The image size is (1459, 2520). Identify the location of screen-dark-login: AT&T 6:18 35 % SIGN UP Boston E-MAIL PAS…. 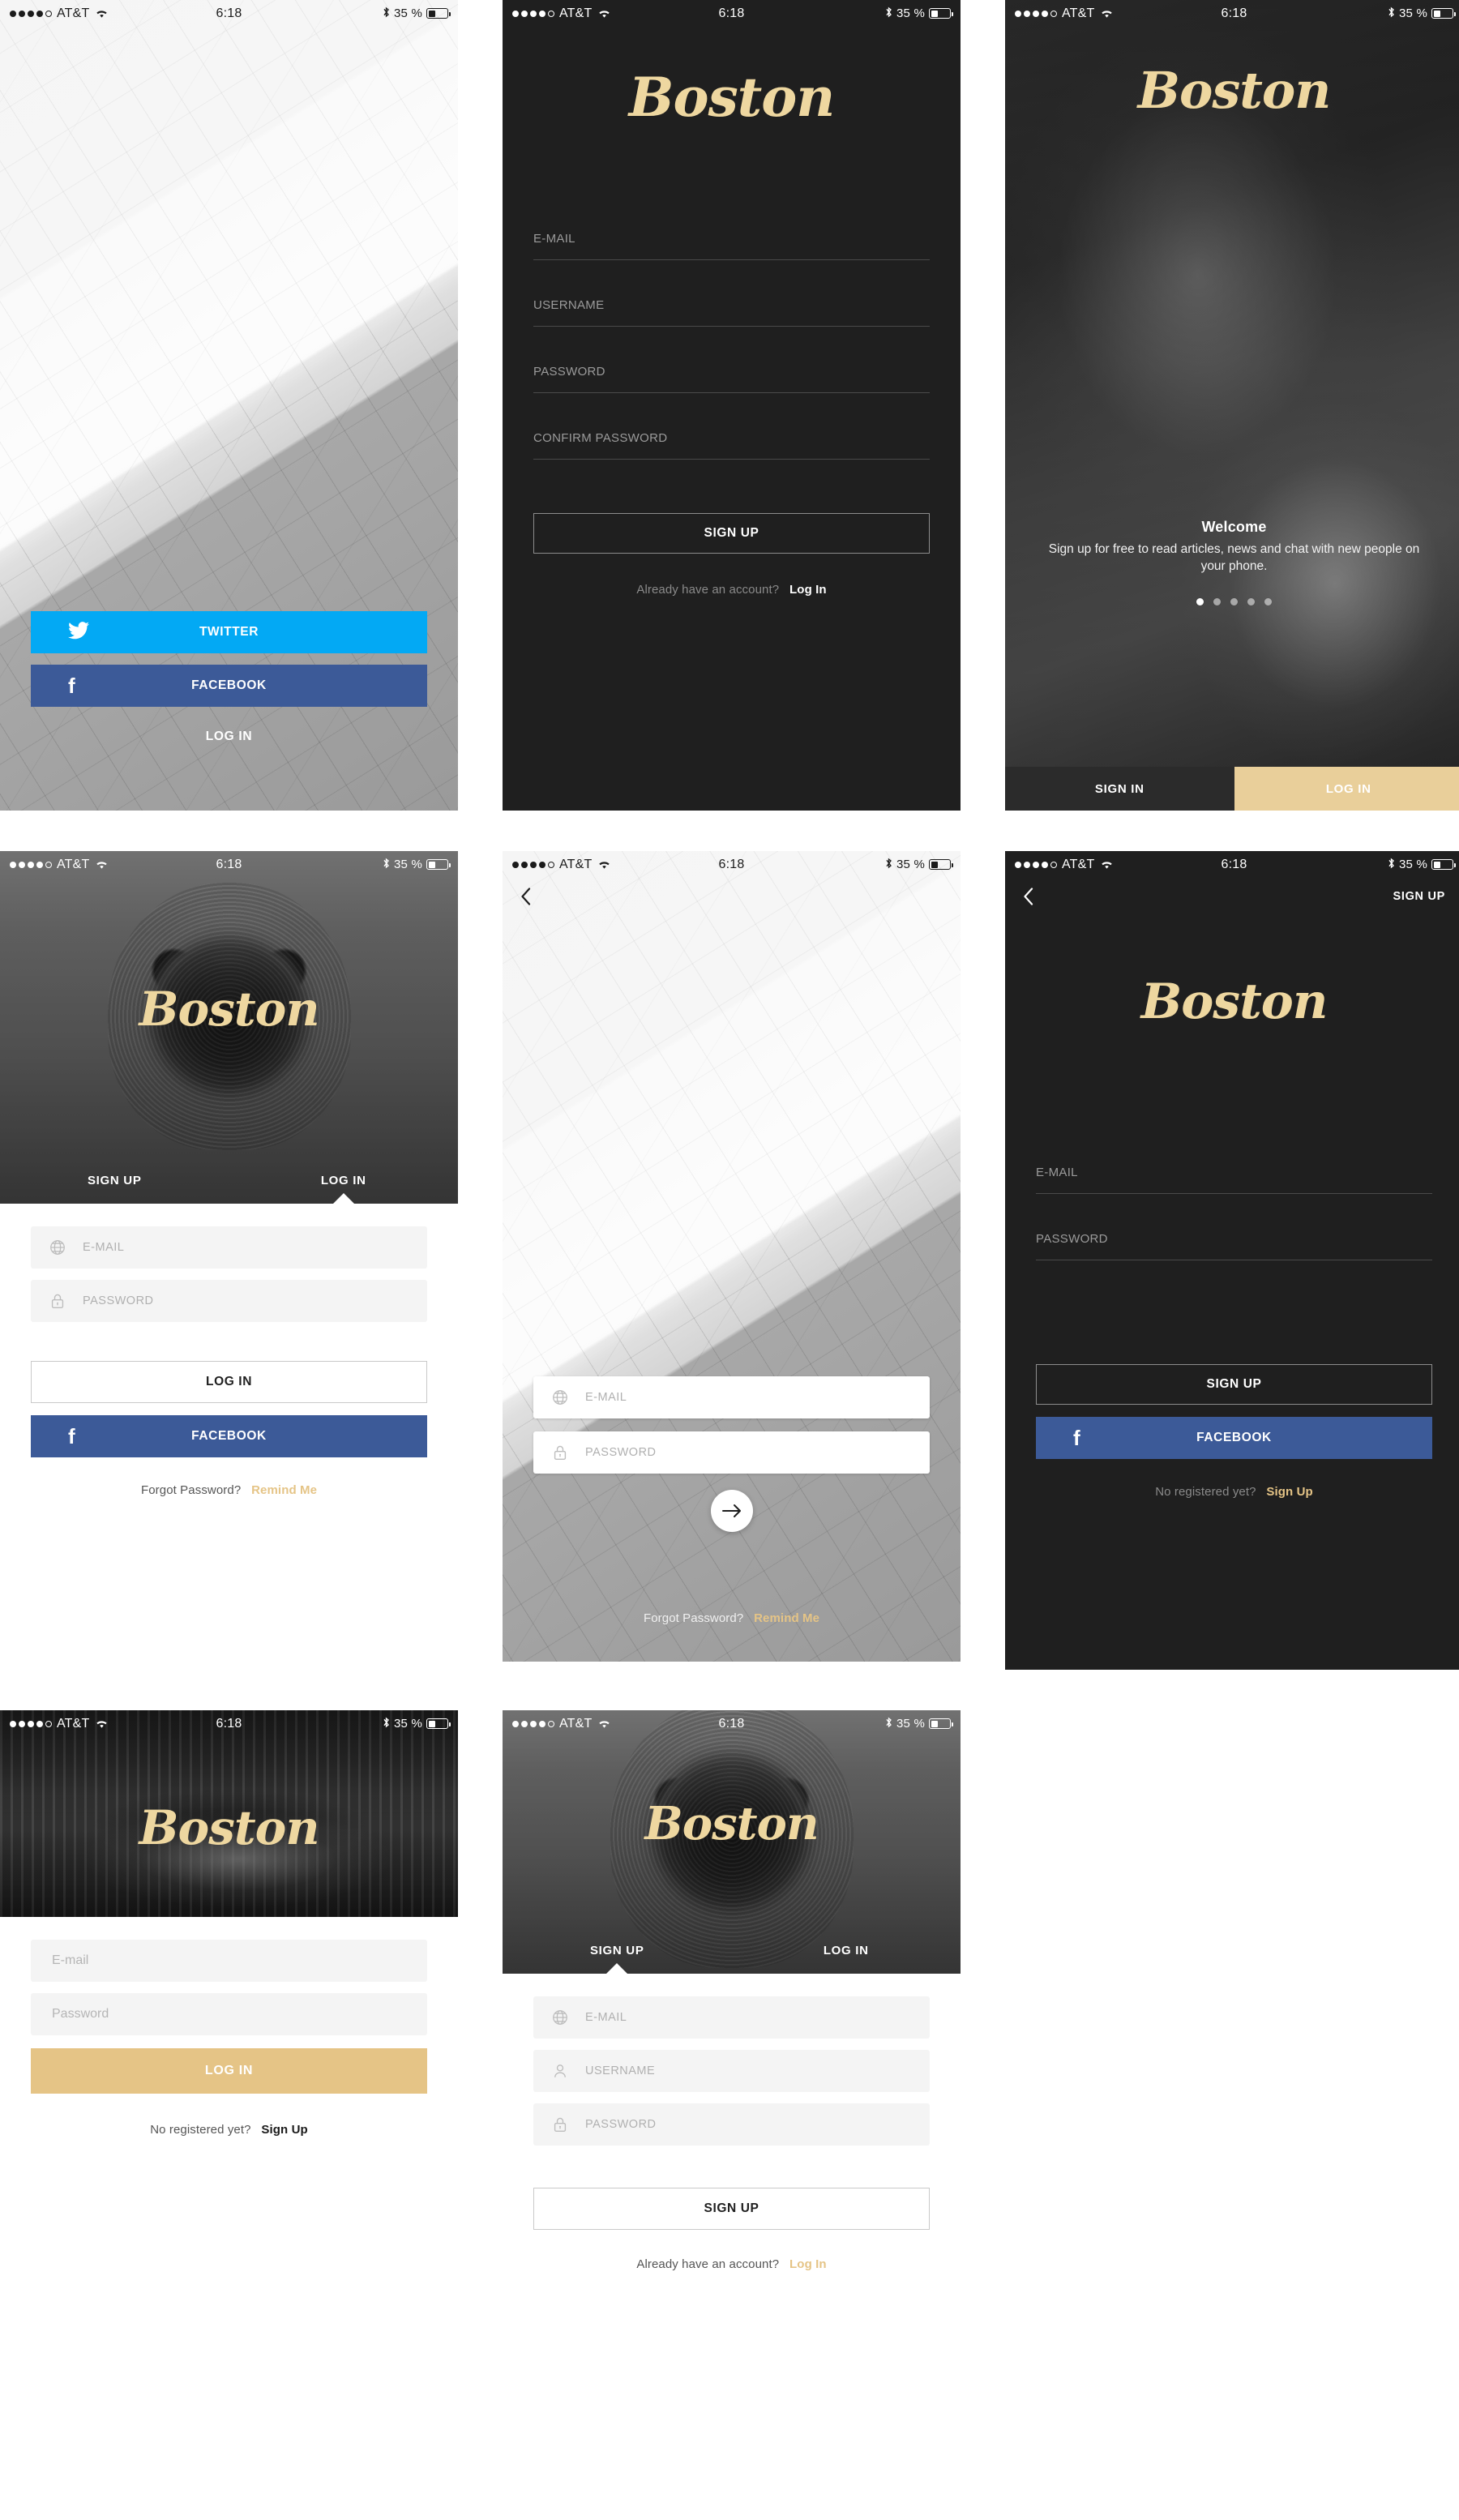
(1232, 1260).